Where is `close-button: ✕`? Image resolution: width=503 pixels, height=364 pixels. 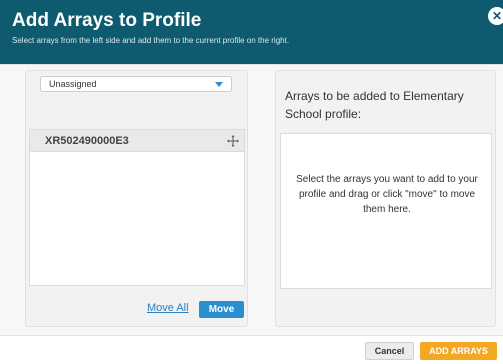
close-button: ✕ is located at coordinates (495, 16).